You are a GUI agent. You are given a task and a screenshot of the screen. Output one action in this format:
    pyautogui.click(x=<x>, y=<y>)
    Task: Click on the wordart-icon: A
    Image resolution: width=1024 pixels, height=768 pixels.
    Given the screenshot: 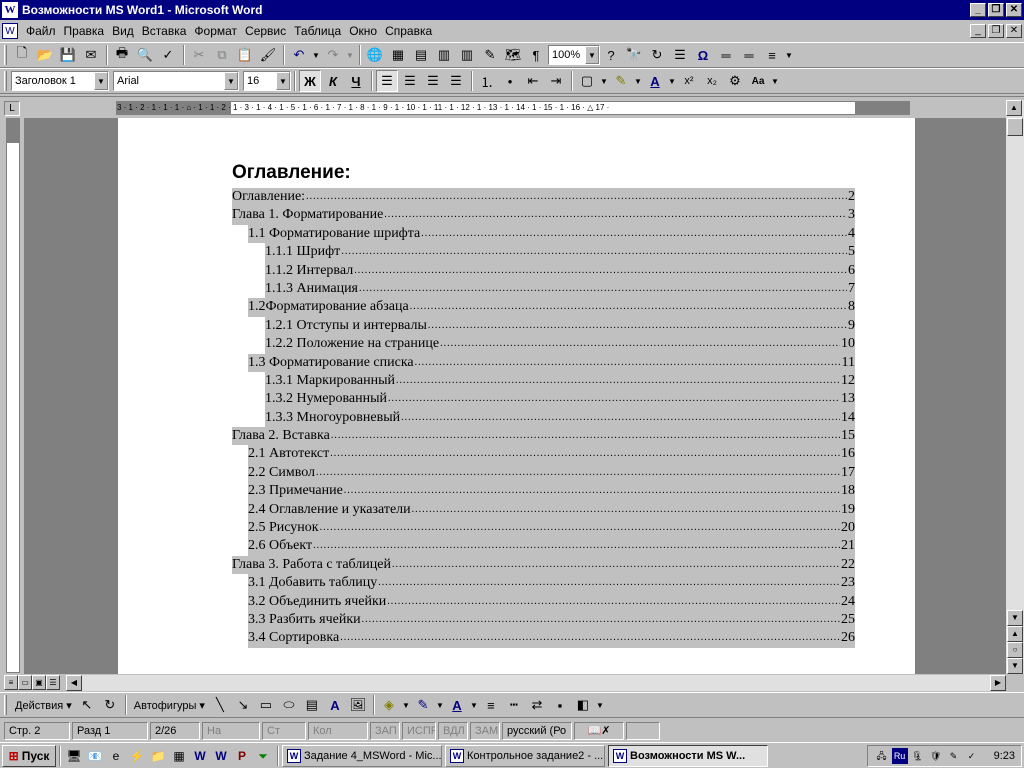 What is the action you would take?
    pyautogui.click(x=335, y=705)
    